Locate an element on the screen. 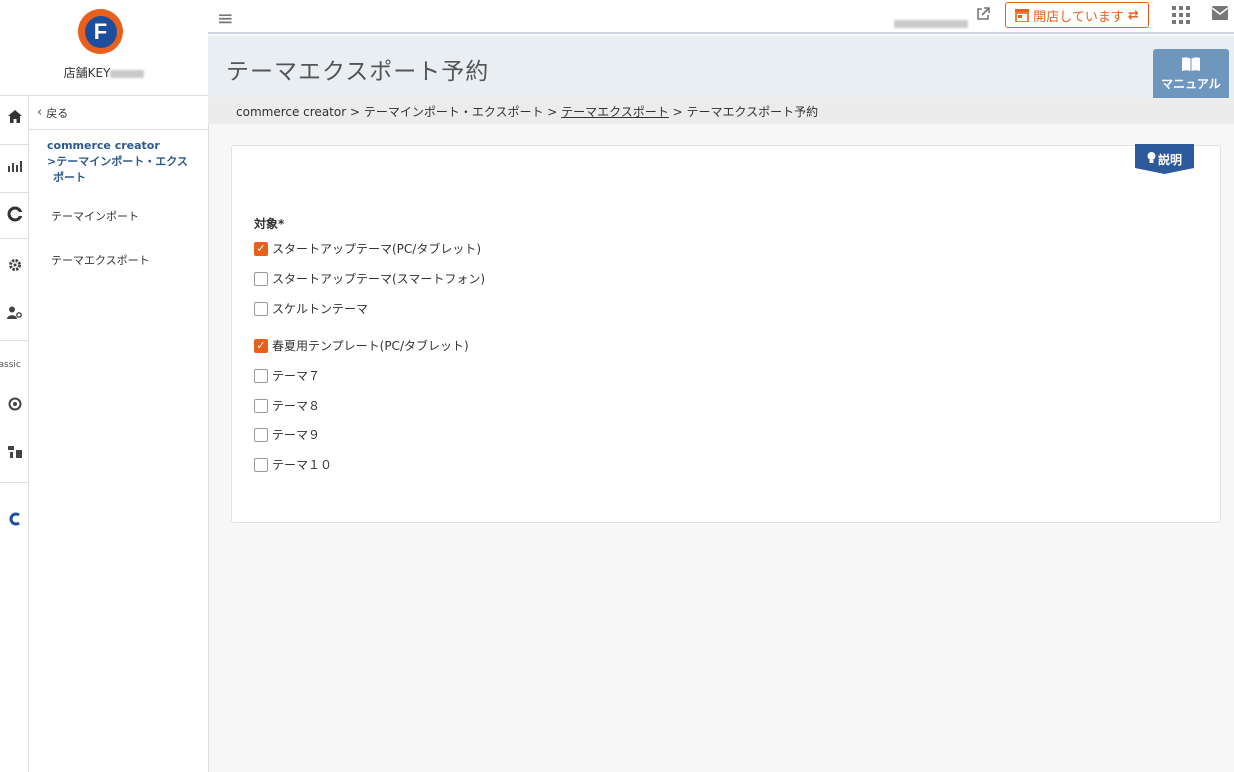 Image resolution: width=1234 pixels, height=772 pixels. page-header: テーマエクスポート予約 マニュアル is located at coordinates (721, 69).